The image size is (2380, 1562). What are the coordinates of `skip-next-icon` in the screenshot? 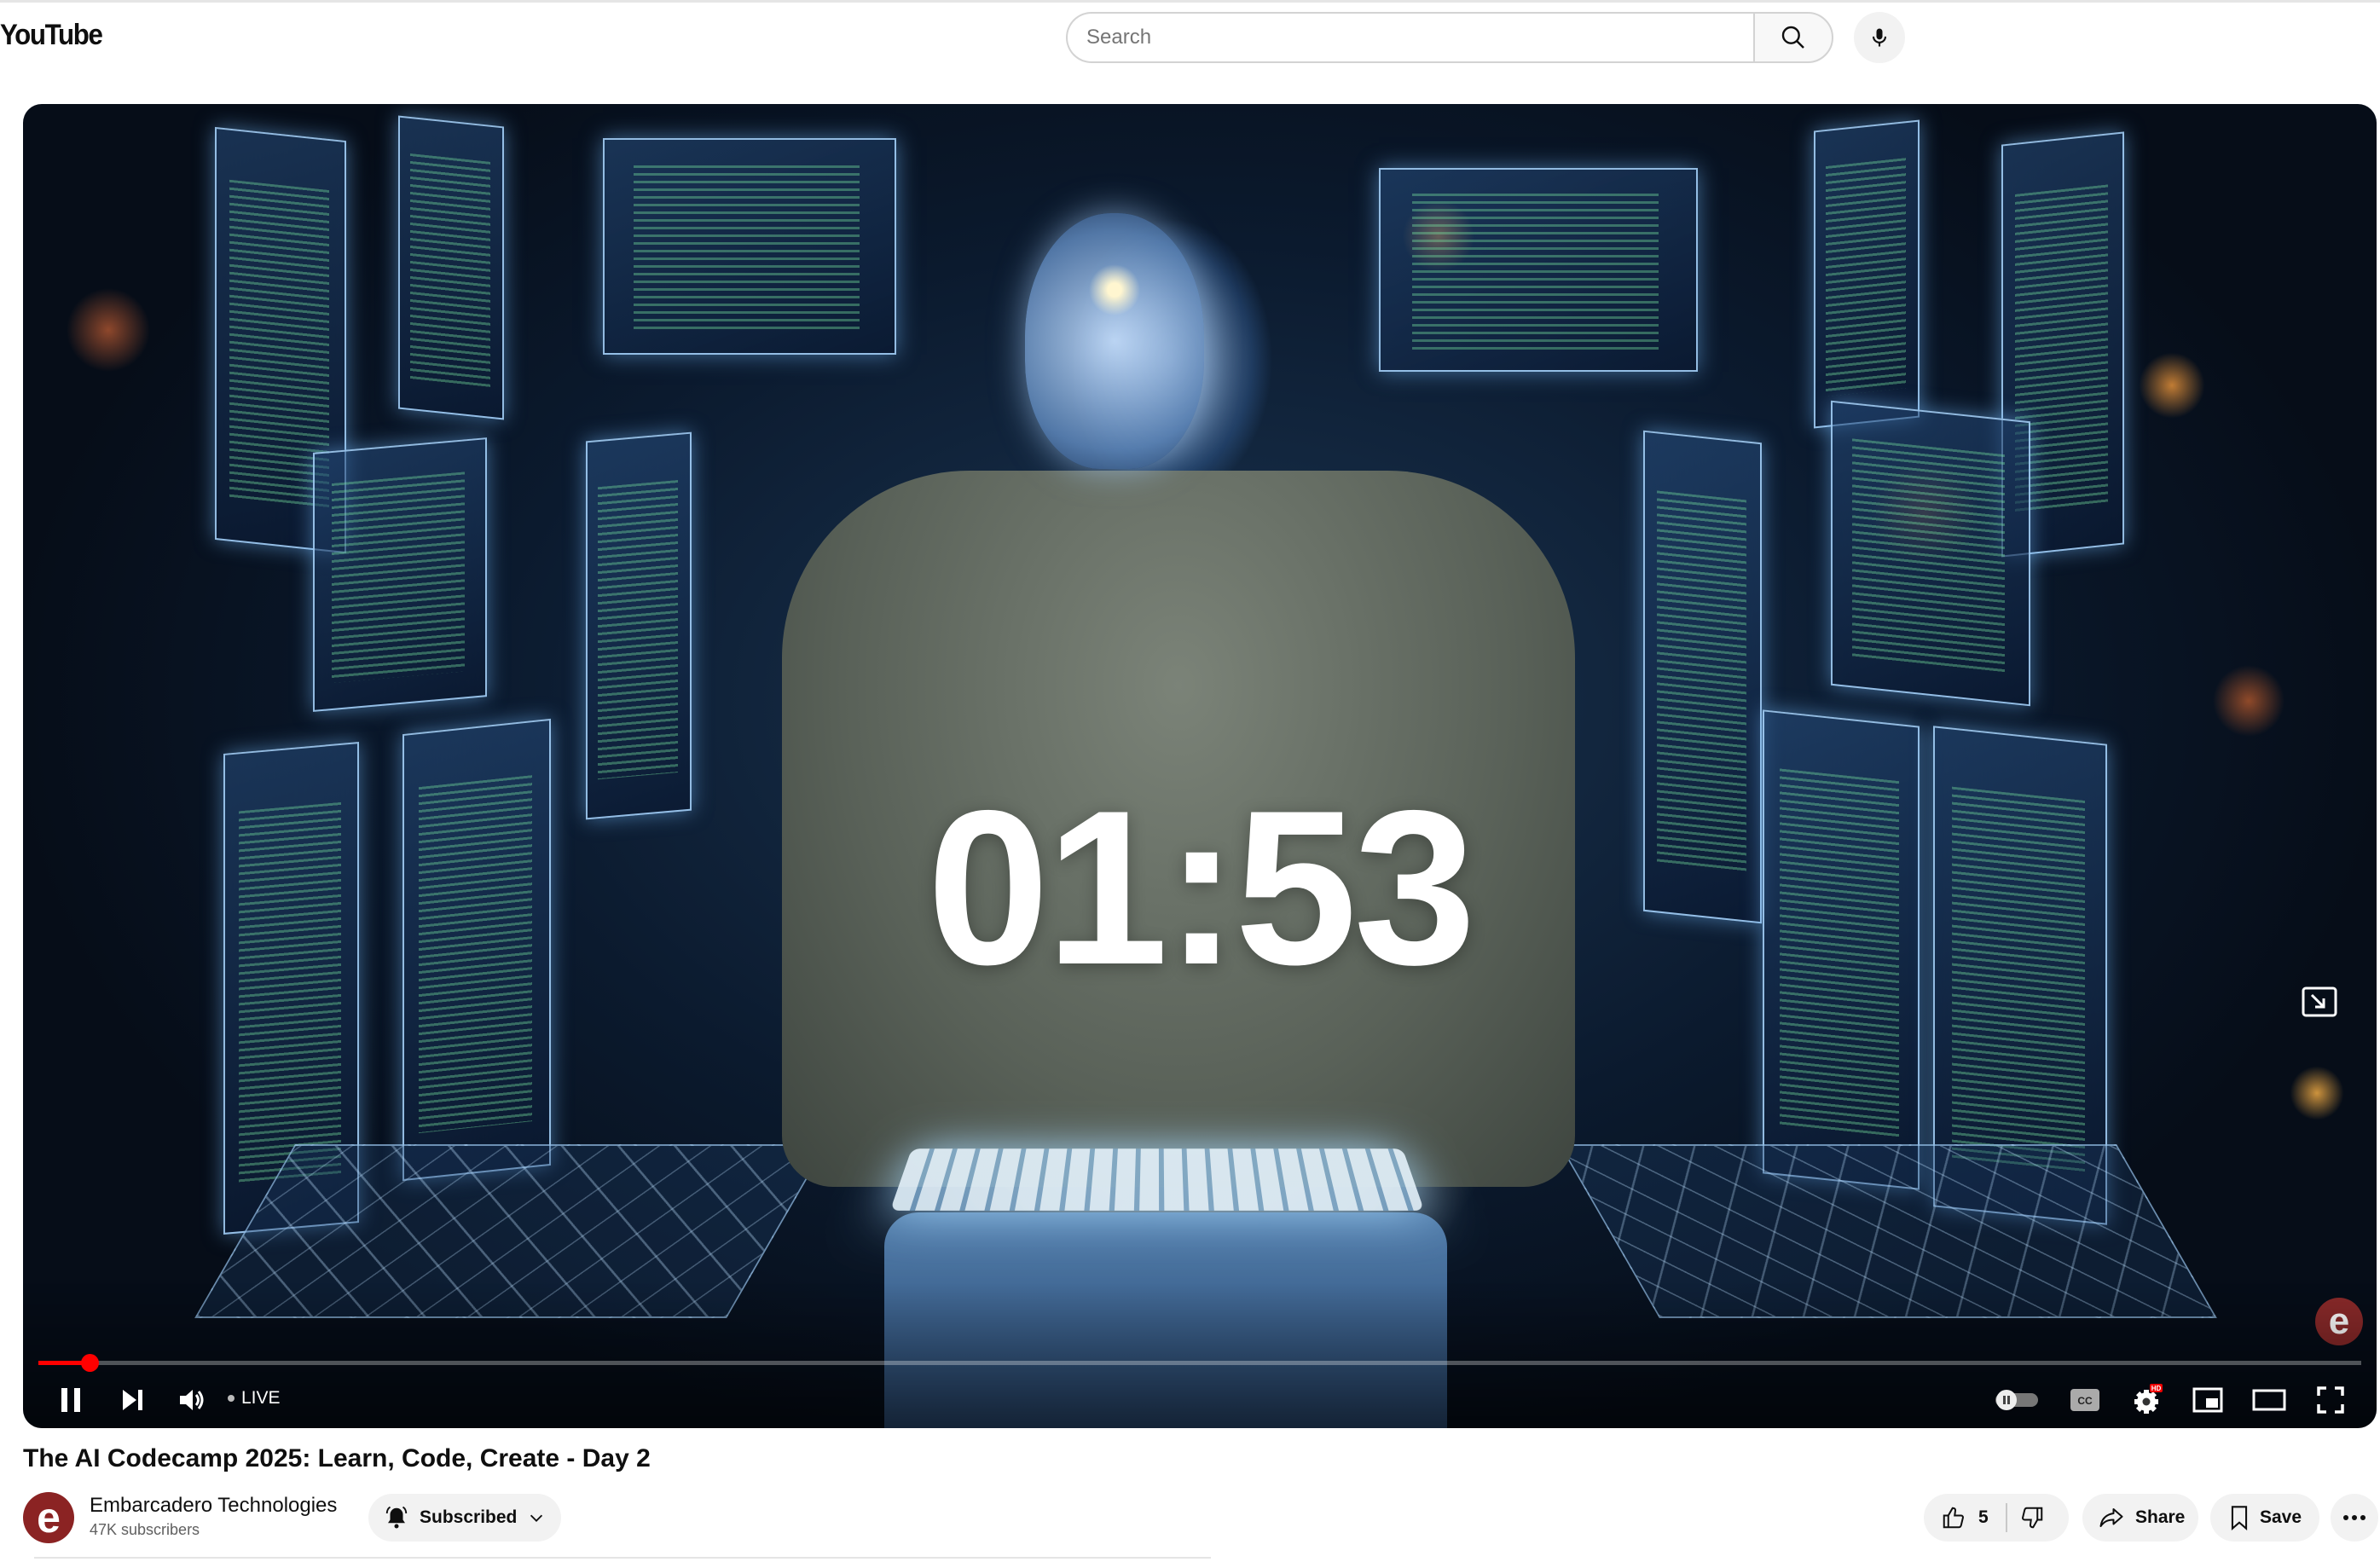 It's located at (133, 1400).